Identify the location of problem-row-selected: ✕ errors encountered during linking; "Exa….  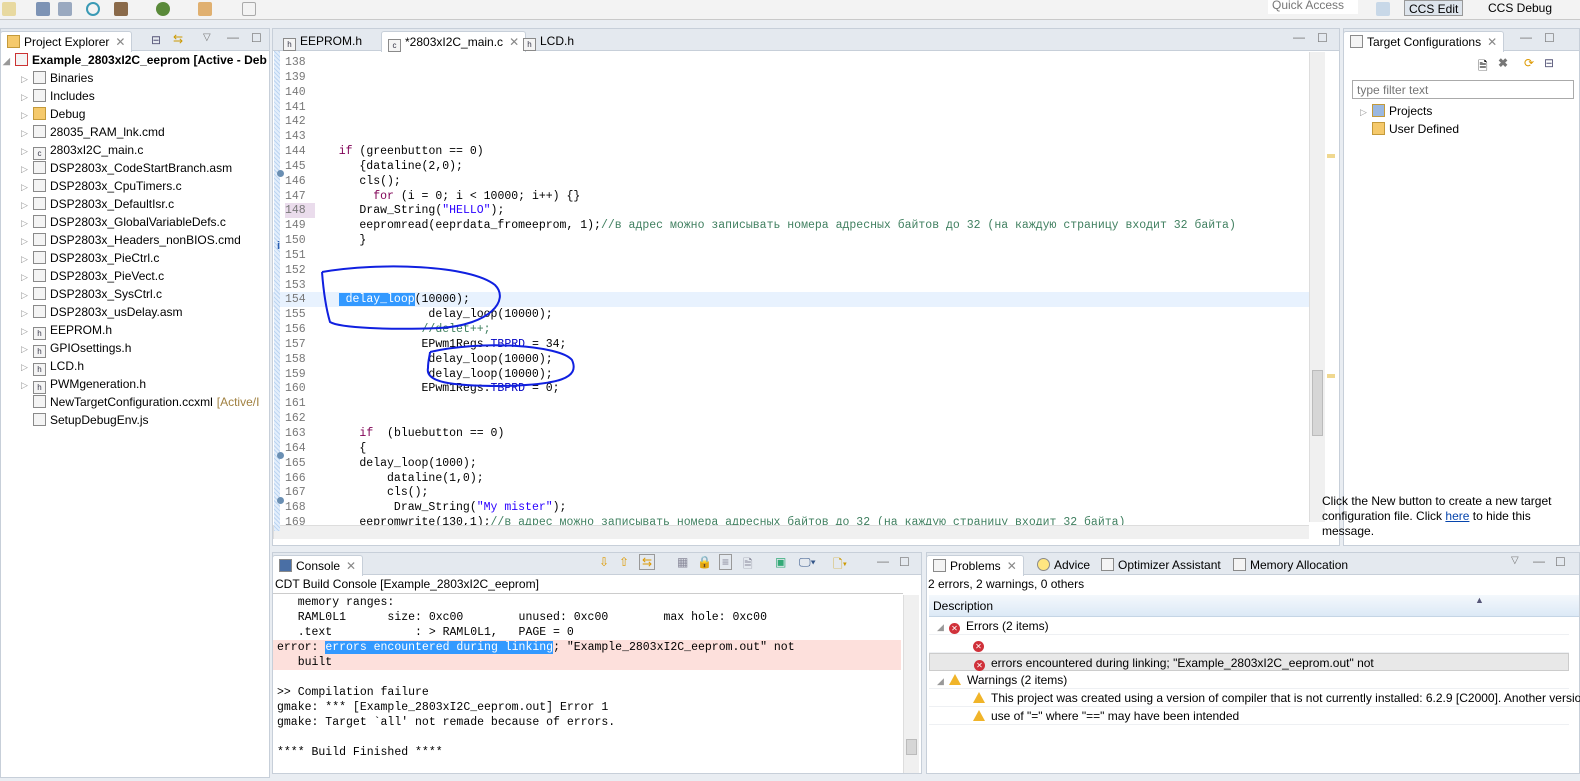
(1249, 662).